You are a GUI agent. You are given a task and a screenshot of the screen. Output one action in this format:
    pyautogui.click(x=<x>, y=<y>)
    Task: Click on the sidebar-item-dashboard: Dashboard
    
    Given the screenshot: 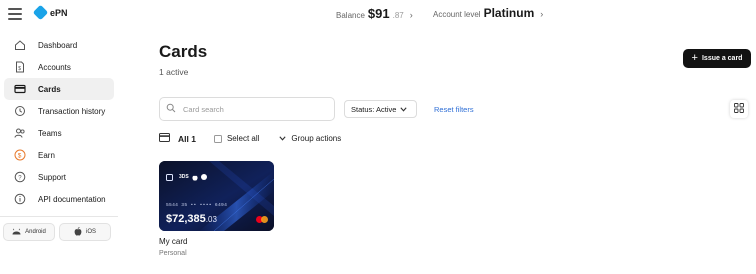 What is the action you would take?
    pyautogui.click(x=59, y=45)
    